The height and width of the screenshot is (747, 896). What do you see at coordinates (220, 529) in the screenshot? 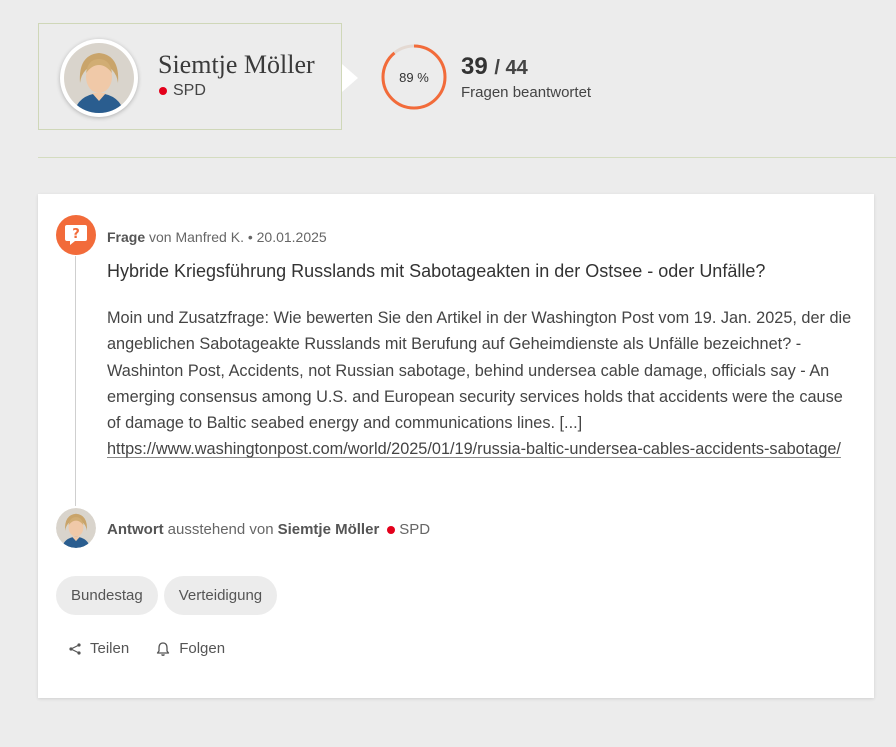
I see `answer-status-text: ausstehend von` at bounding box center [220, 529].